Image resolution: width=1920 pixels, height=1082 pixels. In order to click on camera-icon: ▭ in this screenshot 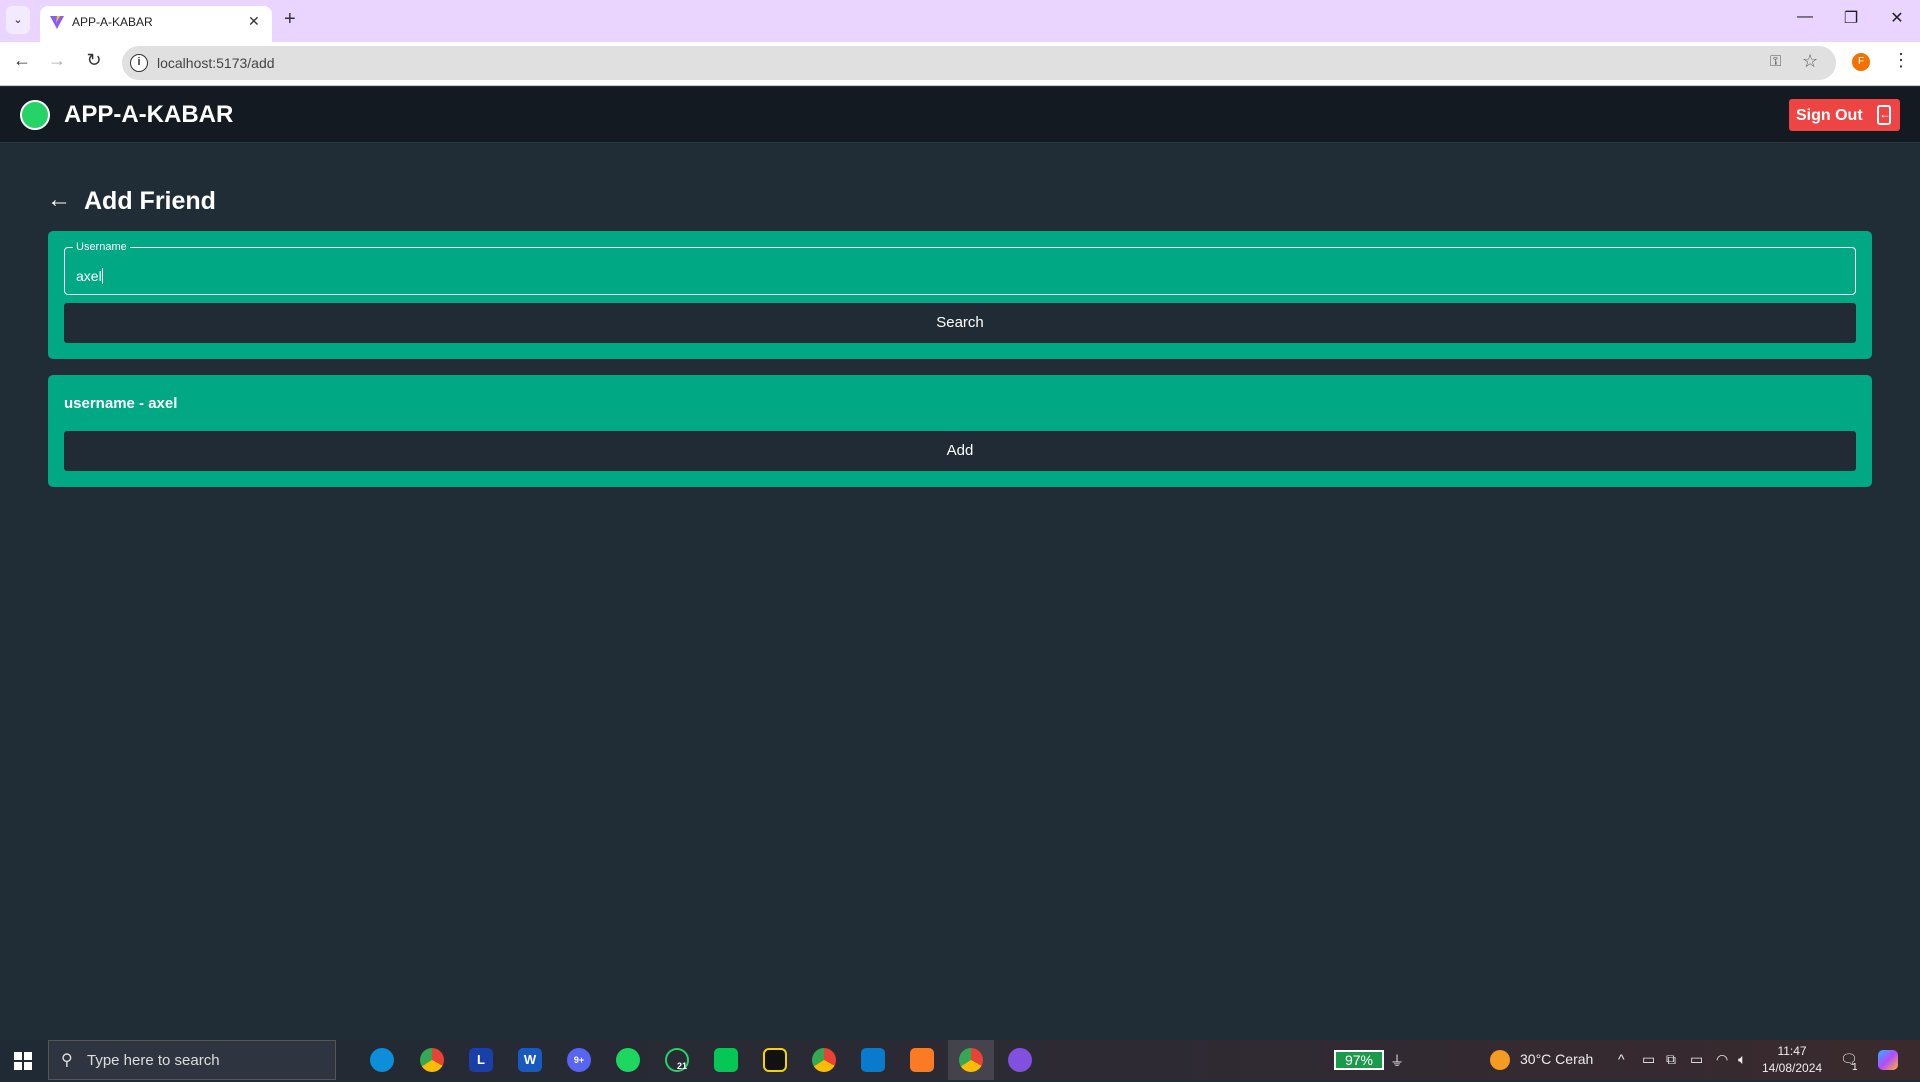, I will do `click(1648, 1059)`.